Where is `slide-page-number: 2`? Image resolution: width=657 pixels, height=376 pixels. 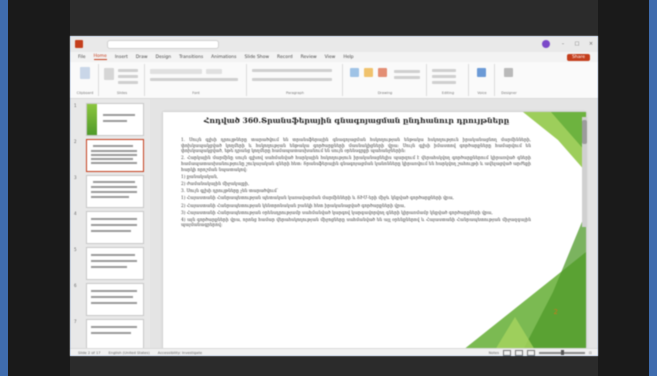 slide-page-number: 2 is located at coordinates (555, 312).